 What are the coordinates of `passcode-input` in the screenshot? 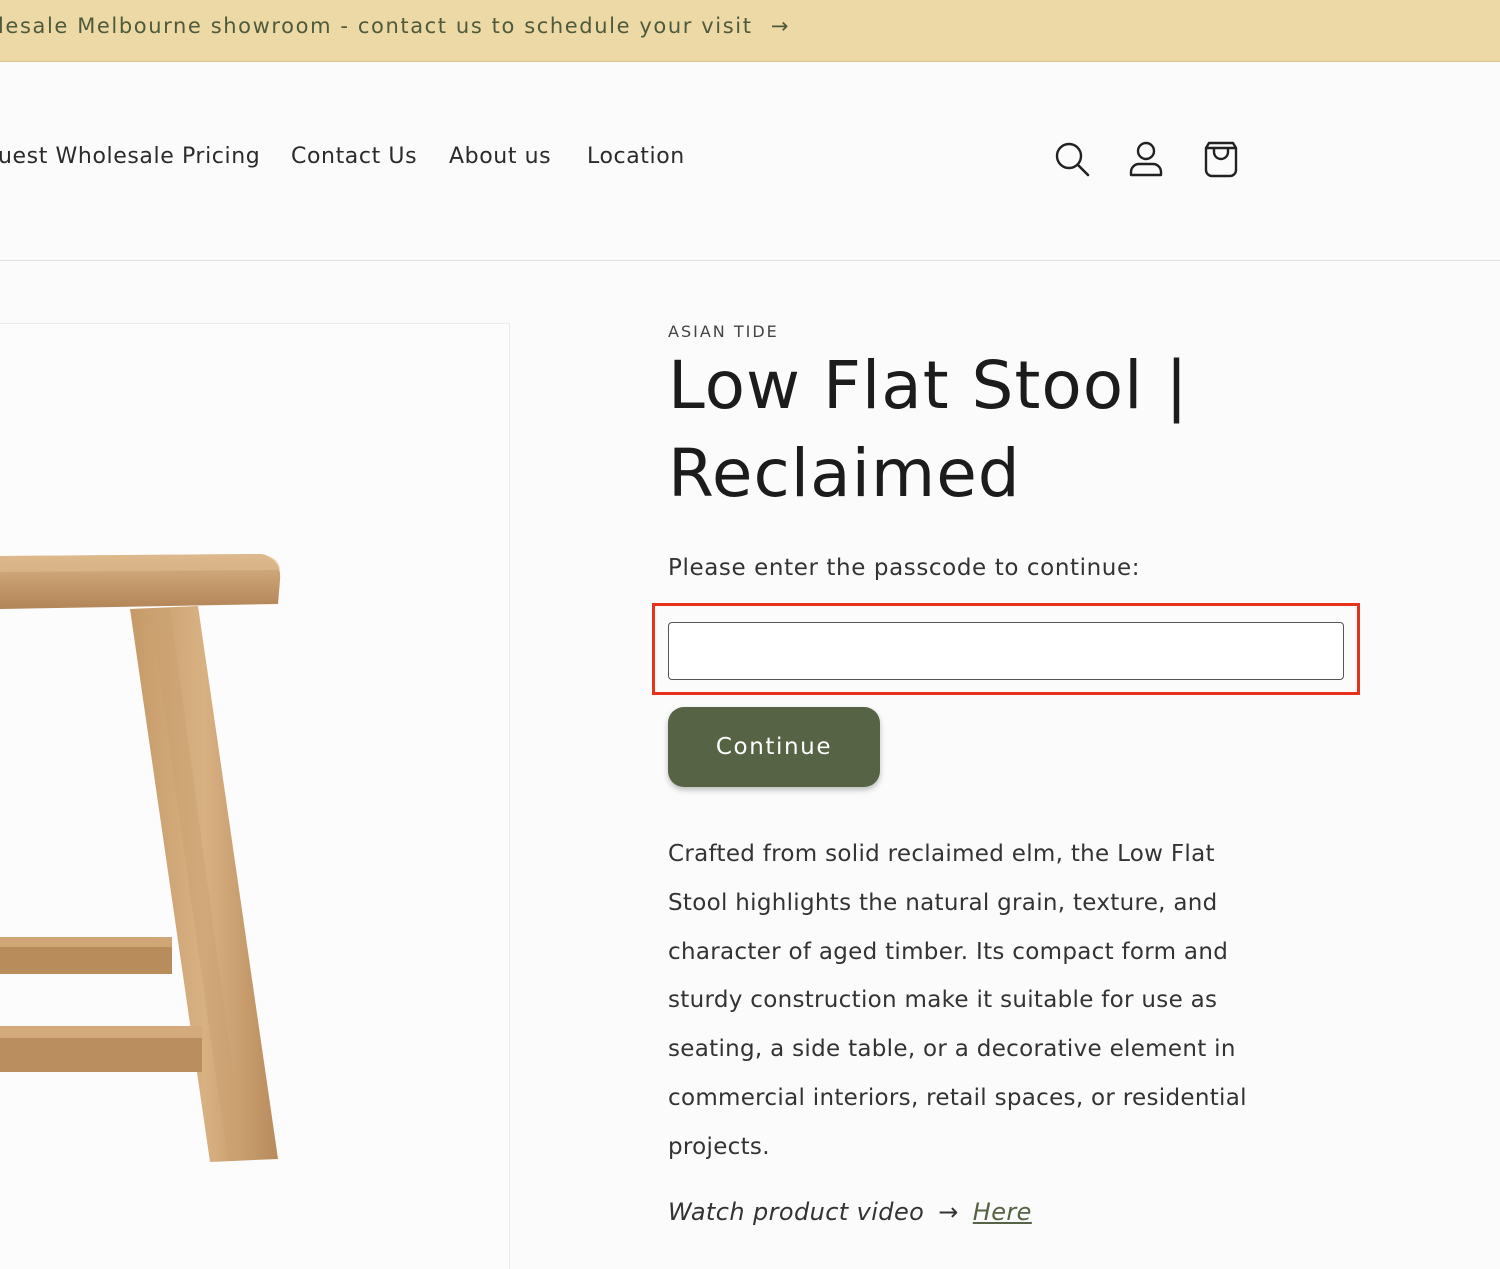 It's located at (1006, 651).